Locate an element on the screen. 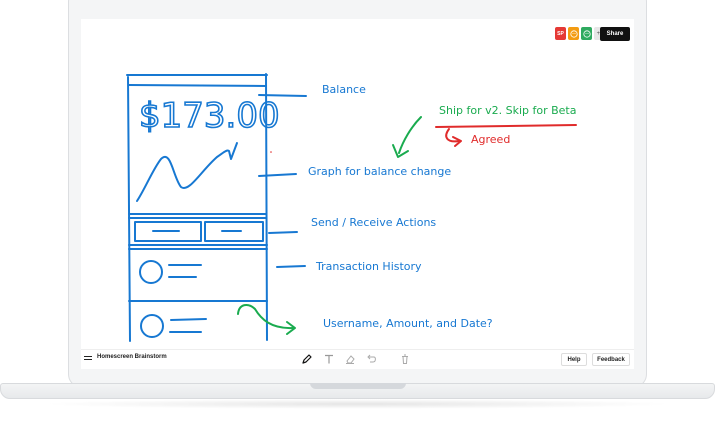  menu-icon is located at coordinates (88, 359).